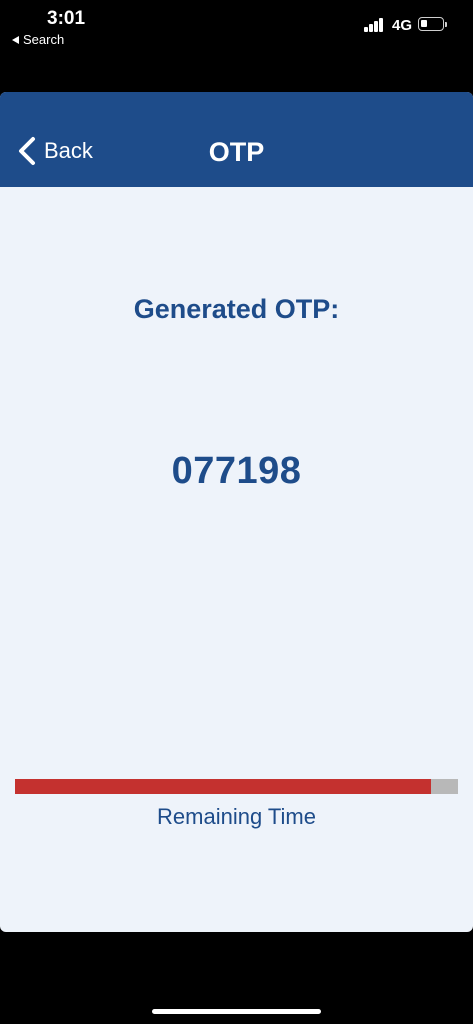 This screenshot has width=473, height=1024. I want to click on status-bar: 3:01 Search 4G, so click(236, 30).